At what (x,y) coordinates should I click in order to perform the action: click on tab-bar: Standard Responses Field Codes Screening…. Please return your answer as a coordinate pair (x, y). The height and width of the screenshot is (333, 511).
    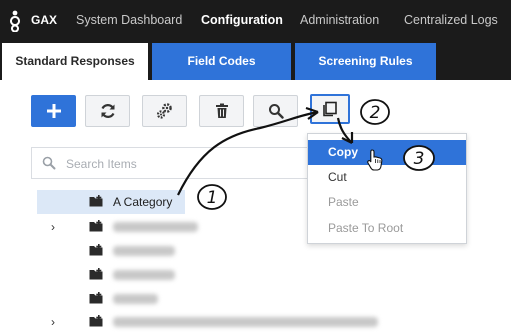
    Looking at the image, I should click on (255, 60).